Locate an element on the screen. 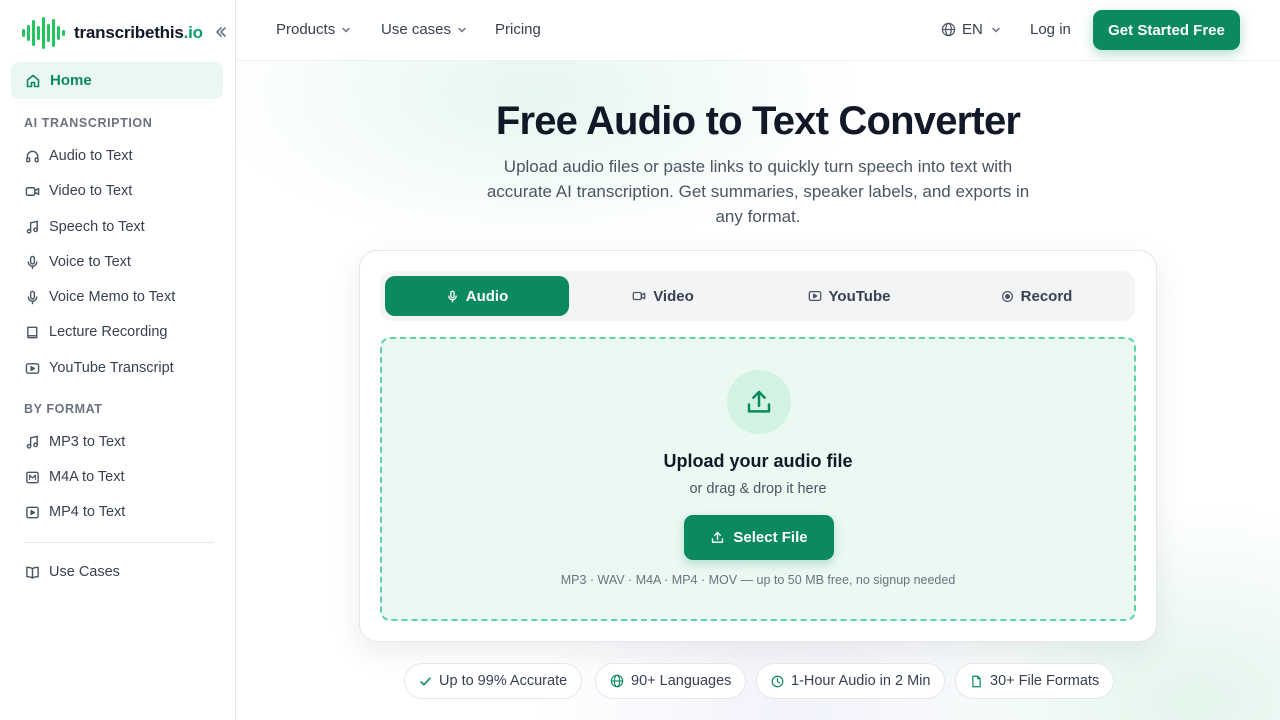 The height and width of the screenshot is (720, 1280). feature-badge-formats: 30+ File Formats is located at coordinates (1035, 681).